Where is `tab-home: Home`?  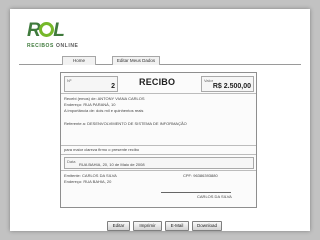
tab-home: Home is located at coordinates (79, 60).